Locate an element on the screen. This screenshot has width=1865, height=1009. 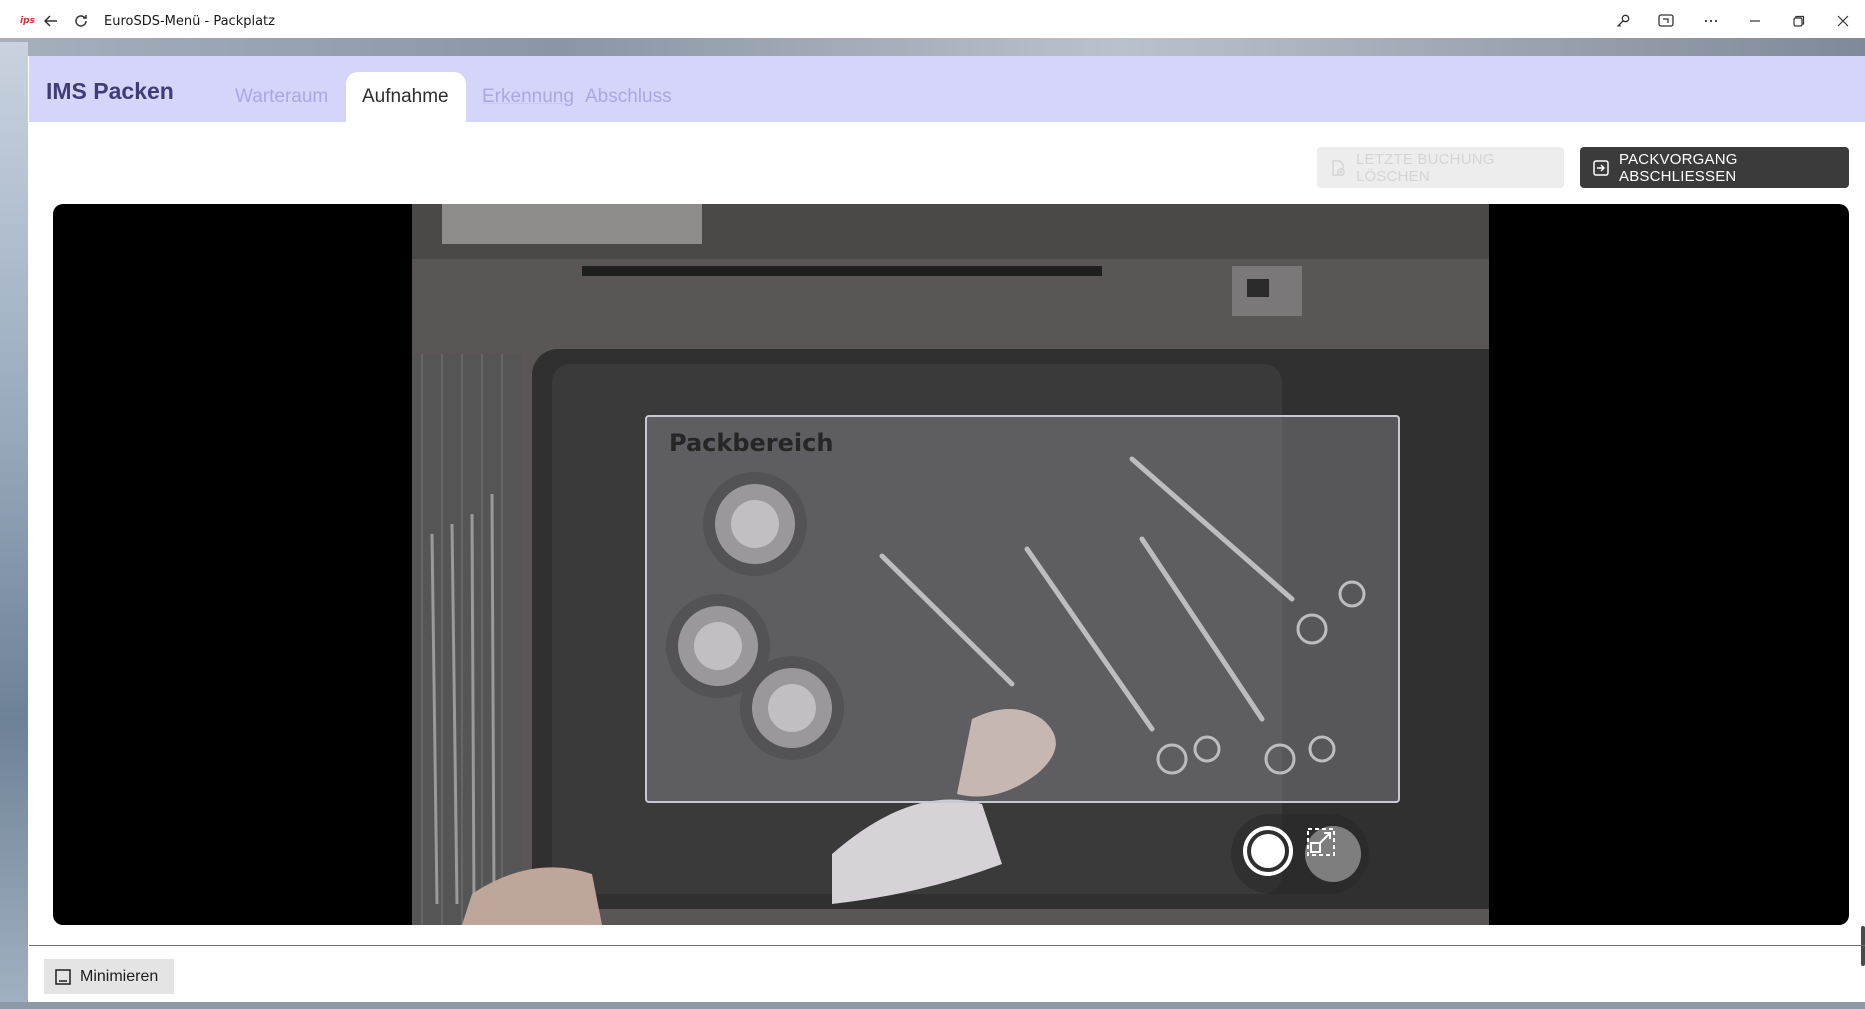
window-title: EuroSDS-Menü - Packplatz is located at coordinates (189, 21).